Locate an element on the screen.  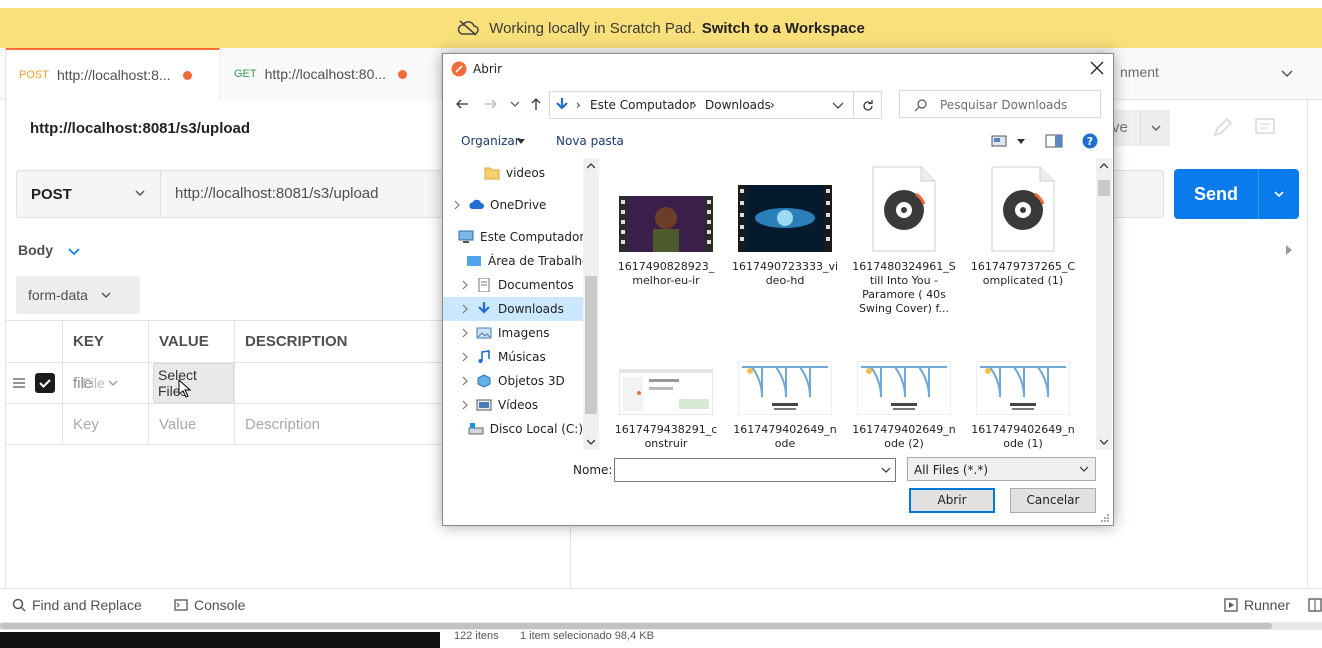
file-name-input is located at coordinates (755, 470).